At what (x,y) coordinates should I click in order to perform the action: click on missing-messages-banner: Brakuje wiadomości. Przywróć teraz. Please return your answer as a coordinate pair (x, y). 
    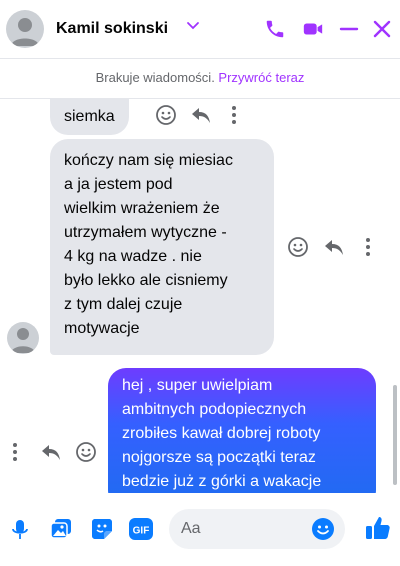
    Looking at the image, I should click on (200, 78).